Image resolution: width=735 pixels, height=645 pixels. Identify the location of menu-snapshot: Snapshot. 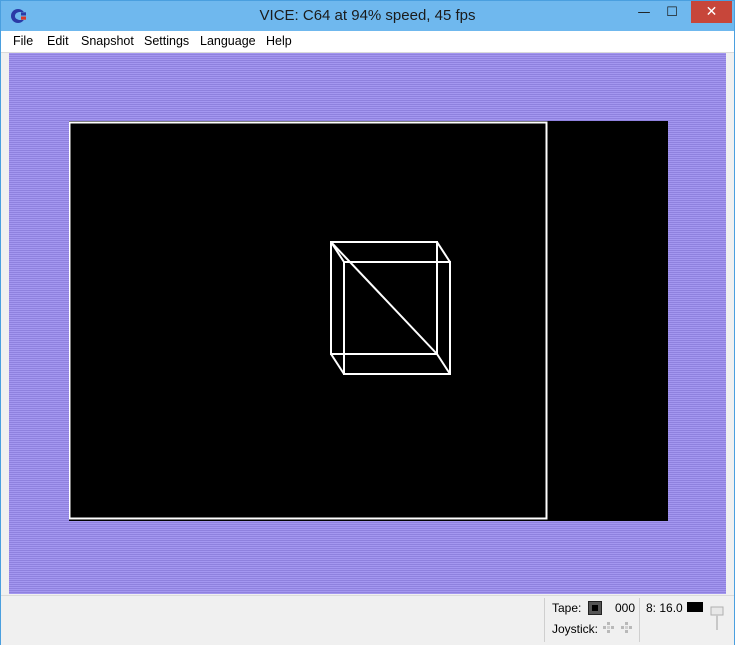
(107, 41).